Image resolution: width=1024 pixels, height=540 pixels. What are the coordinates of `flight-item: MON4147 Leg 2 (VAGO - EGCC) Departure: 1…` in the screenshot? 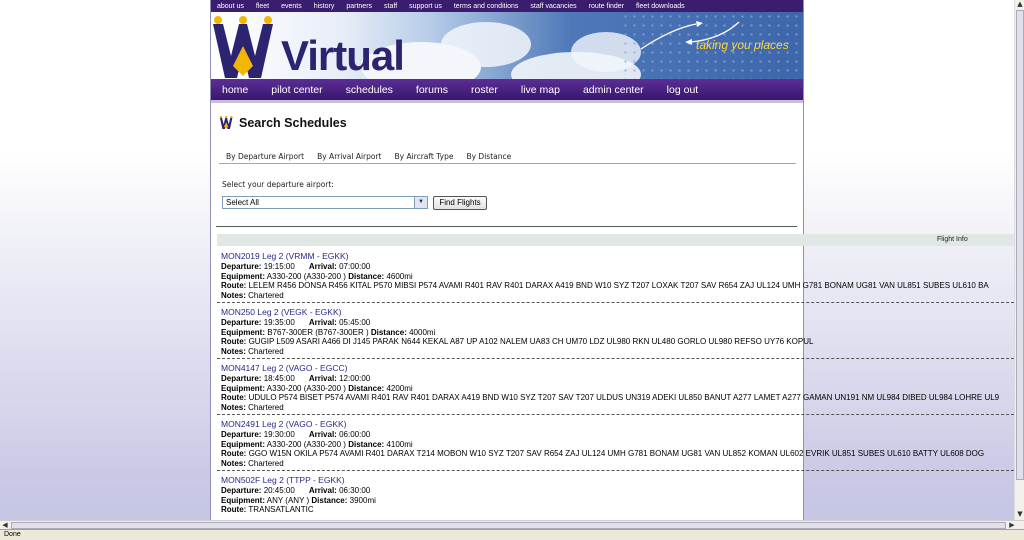 It's located at (615, 388).